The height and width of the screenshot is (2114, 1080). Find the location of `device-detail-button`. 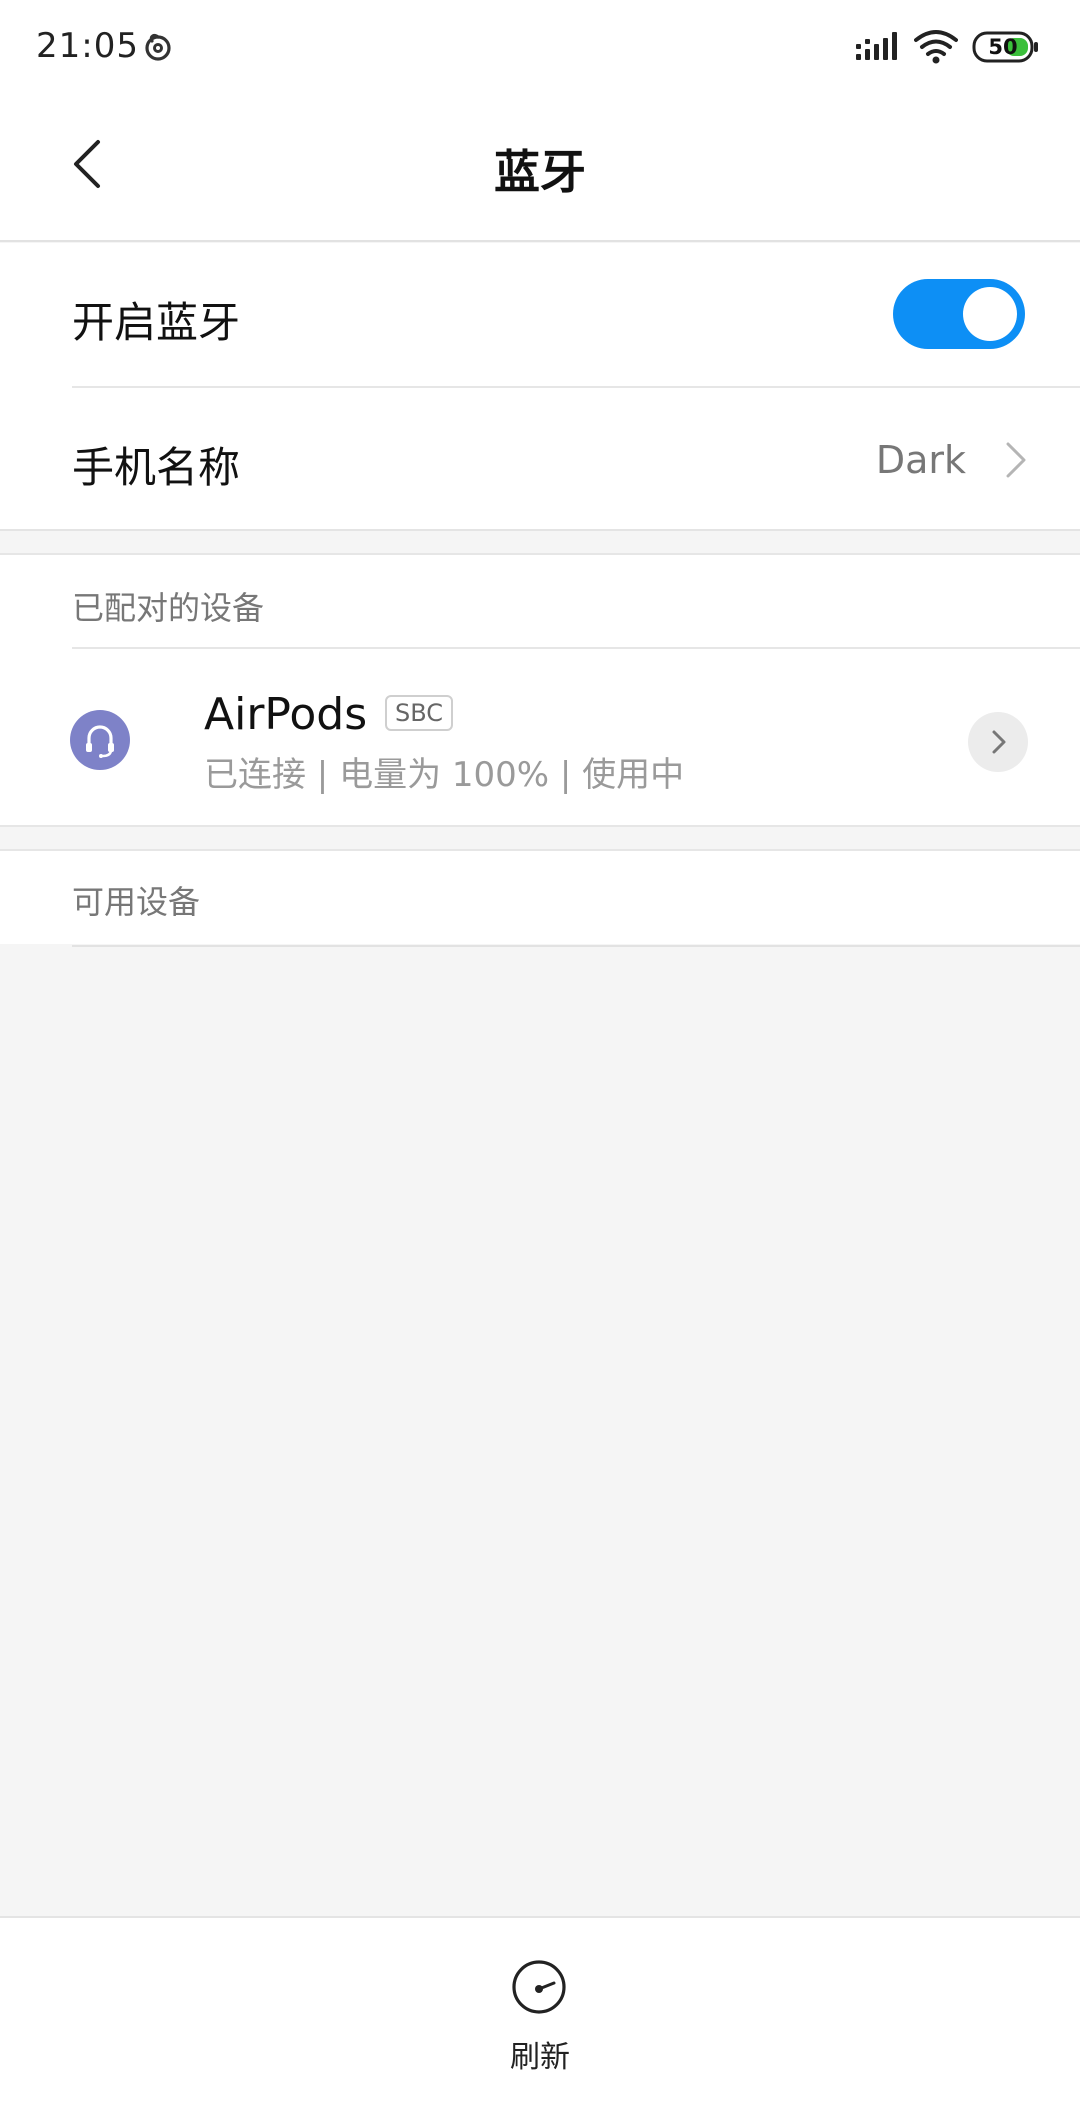

device-detail-button is located at coordinates (998, 742).